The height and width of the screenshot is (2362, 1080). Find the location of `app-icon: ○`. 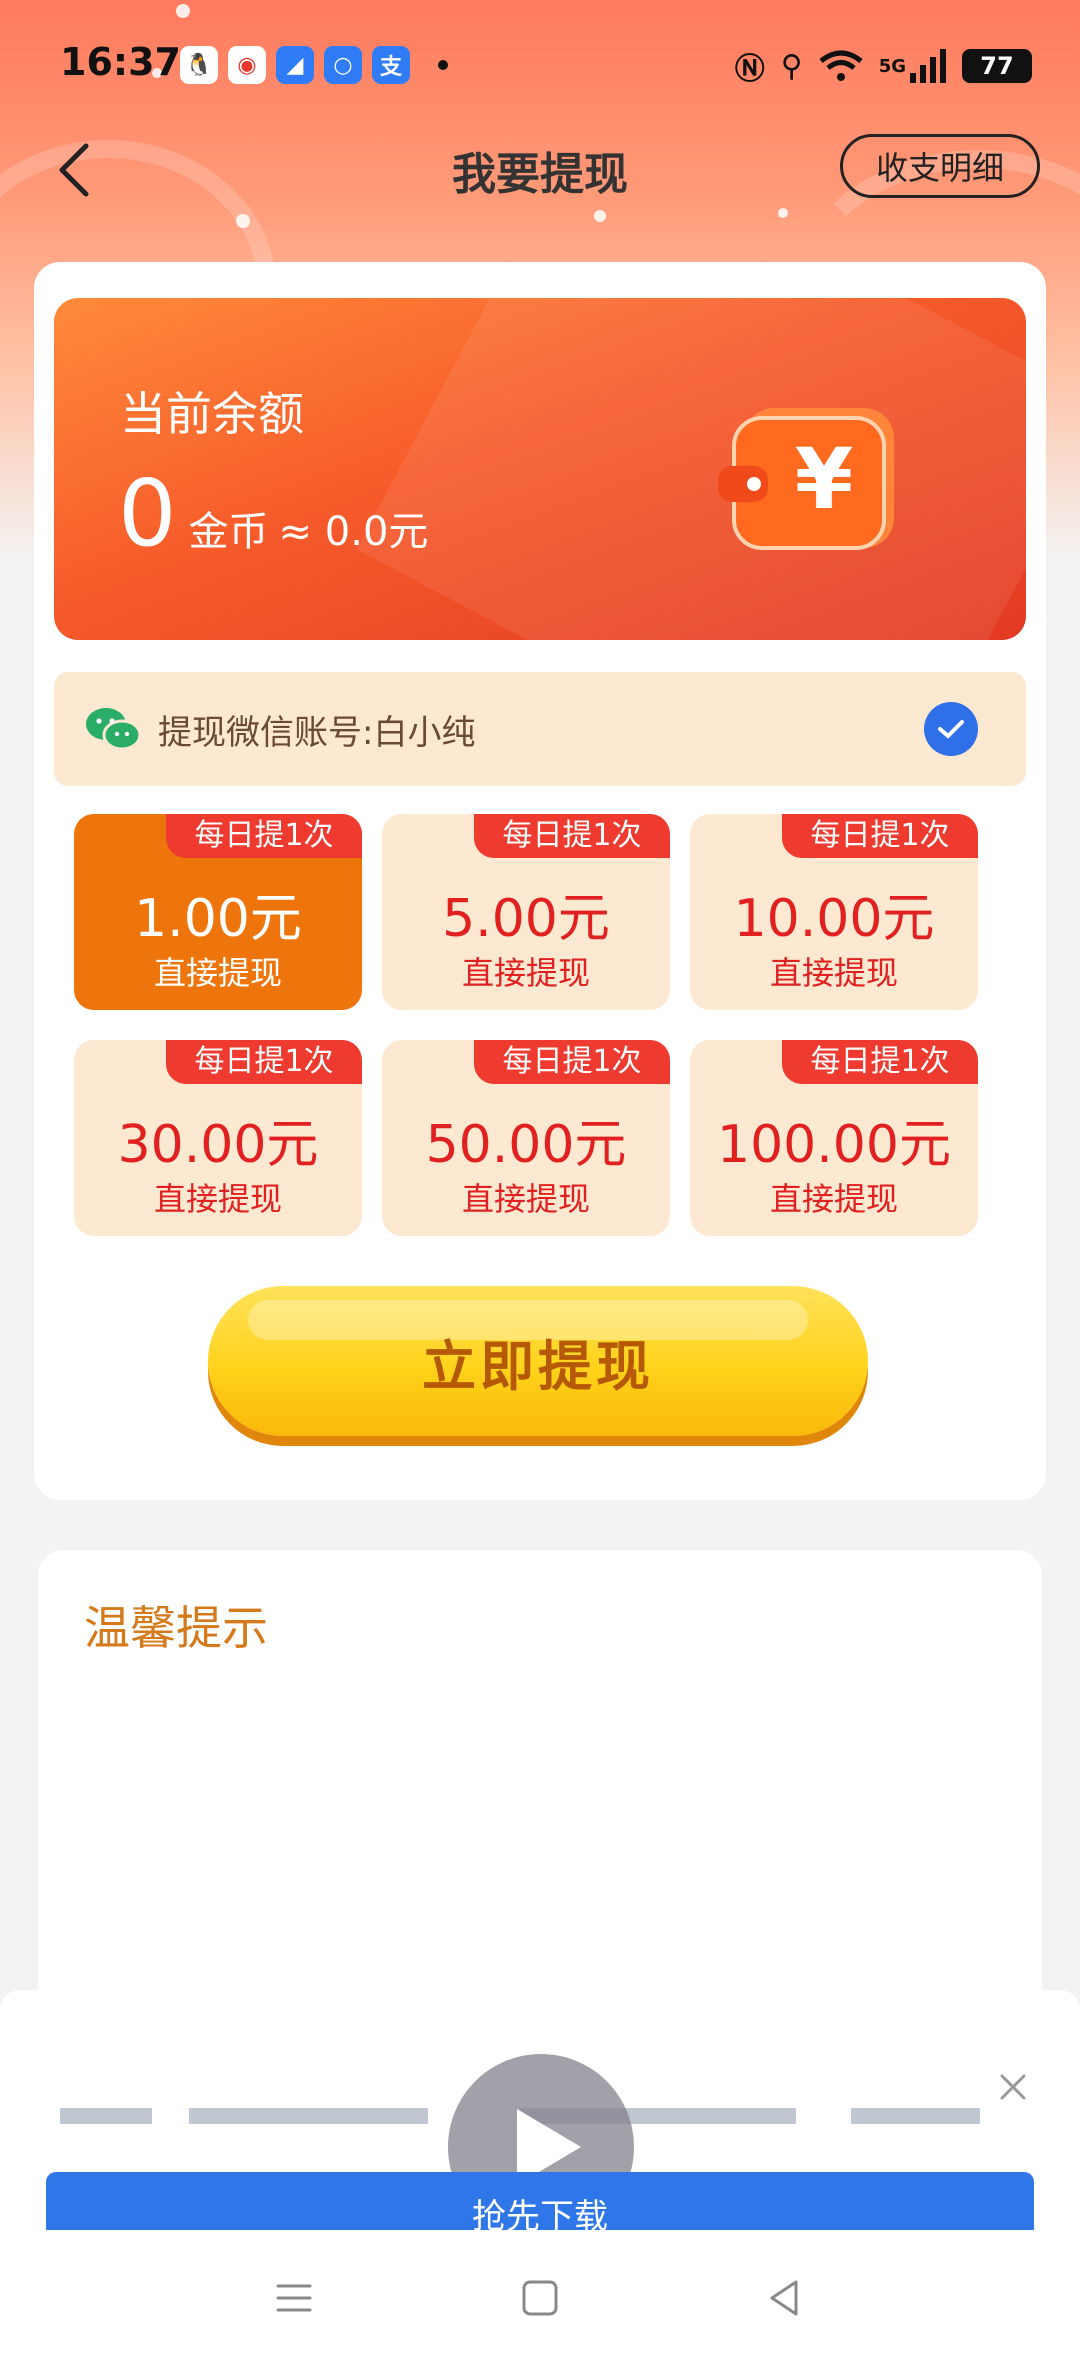

app-icon: ○ is located at coordinates (343, 65).